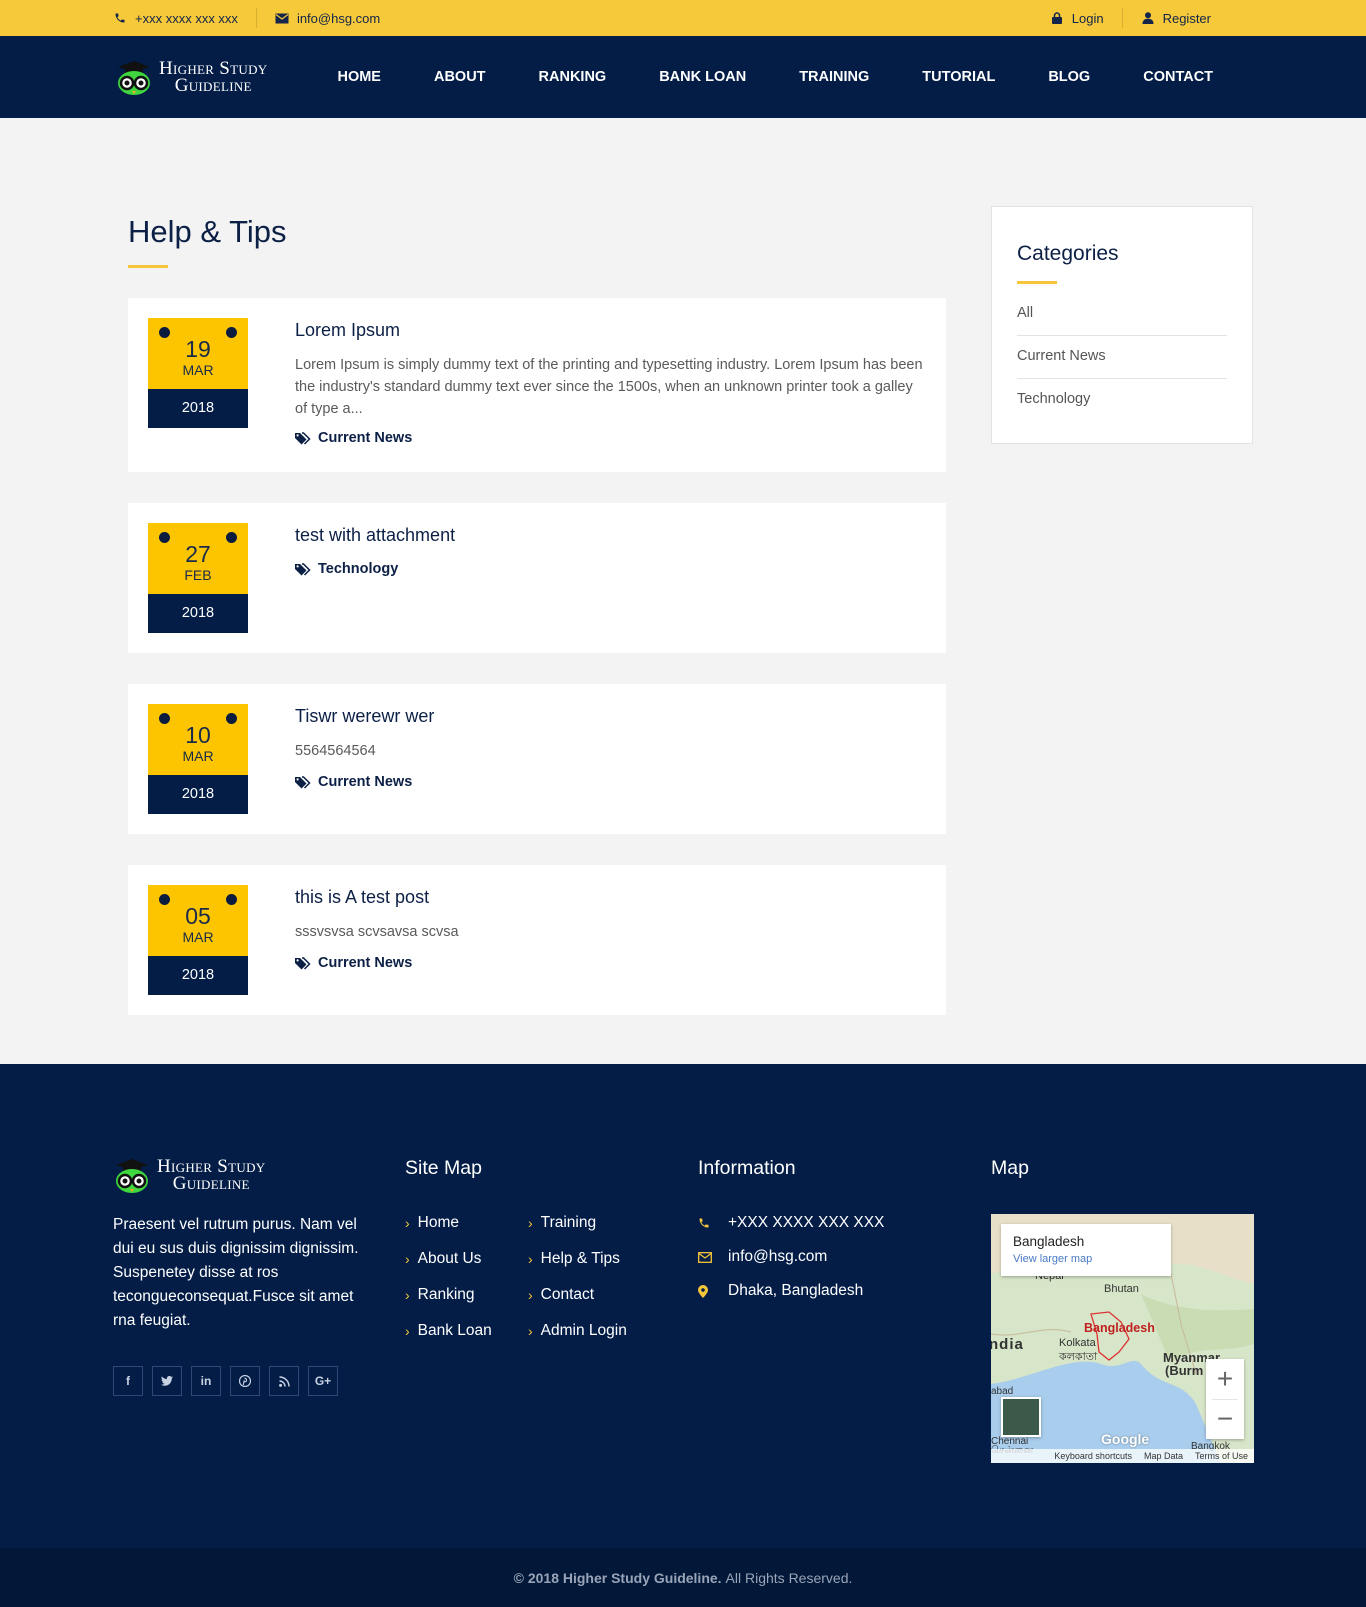  What do you see at coordinates (1225, 1379) in the screenshot?
I see `zoom-in-button: +` at bounding box center [1225, 1379].